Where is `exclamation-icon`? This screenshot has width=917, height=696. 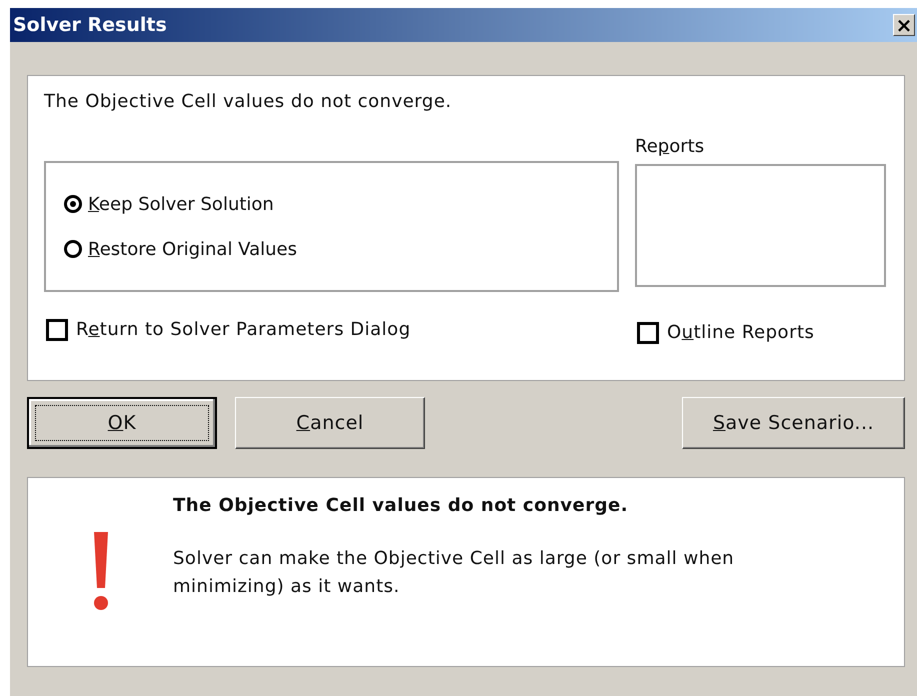 exclamation-icon is located at coordinates (101, 572).